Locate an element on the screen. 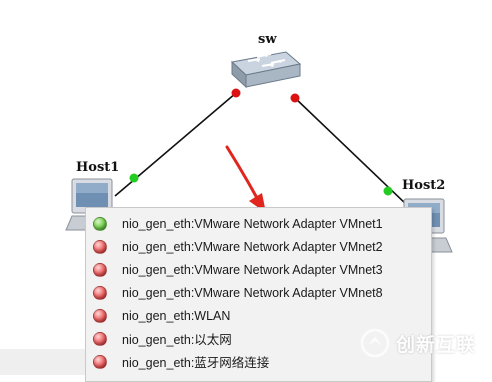  watermark-text: 创新互联 is located at coordinates (436, 344).